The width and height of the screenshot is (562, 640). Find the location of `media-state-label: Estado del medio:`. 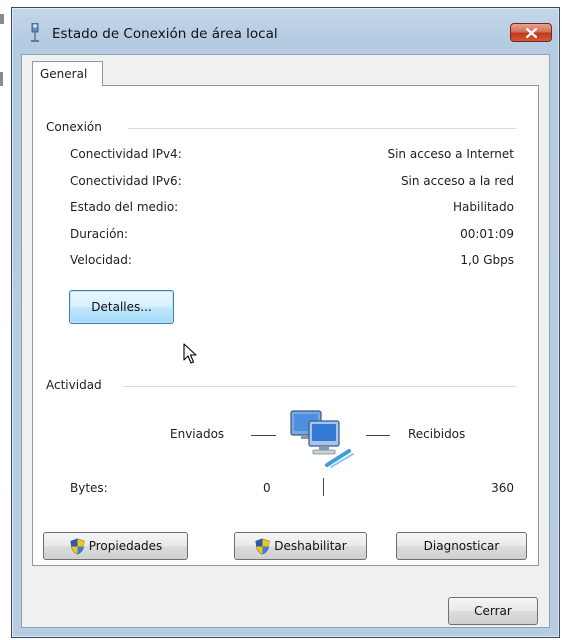

media-state-label: Estado del medio: is located at coordinates (124, 207).